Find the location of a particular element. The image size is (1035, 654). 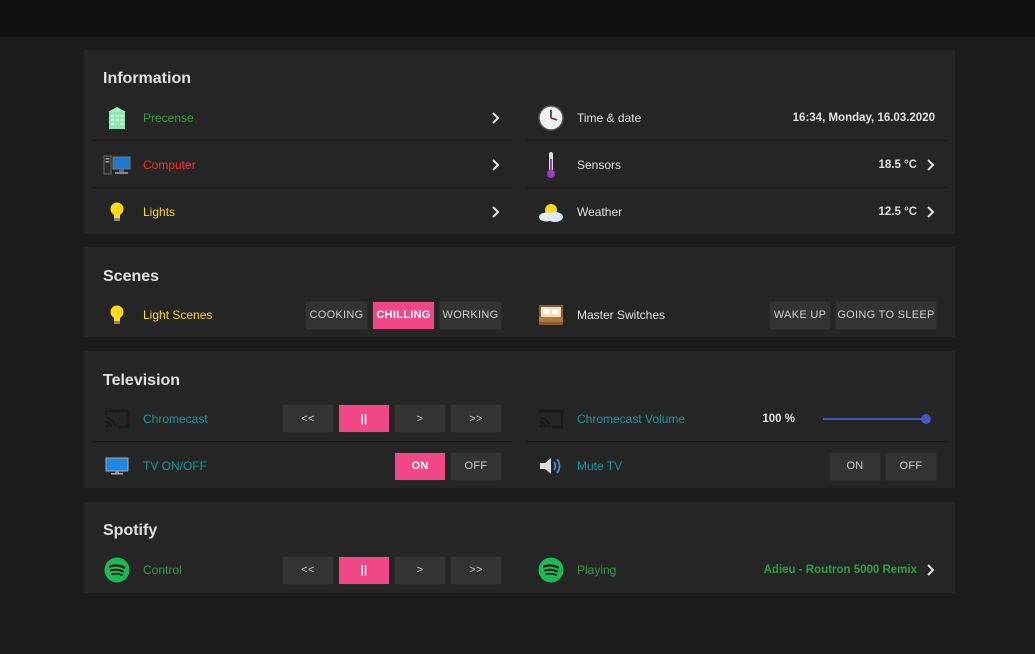

computer-row: Computer is located at coordinates (302, 165).